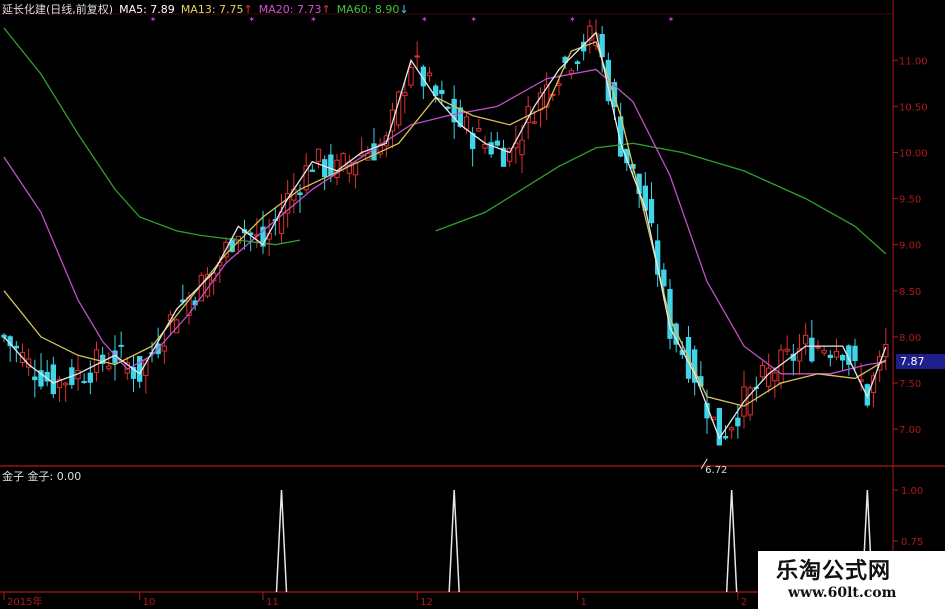  What do you see at coordinates (920, 361) in the screenshot?
I see `current-price-tag: 7.87` at bounding box center [920, 361].